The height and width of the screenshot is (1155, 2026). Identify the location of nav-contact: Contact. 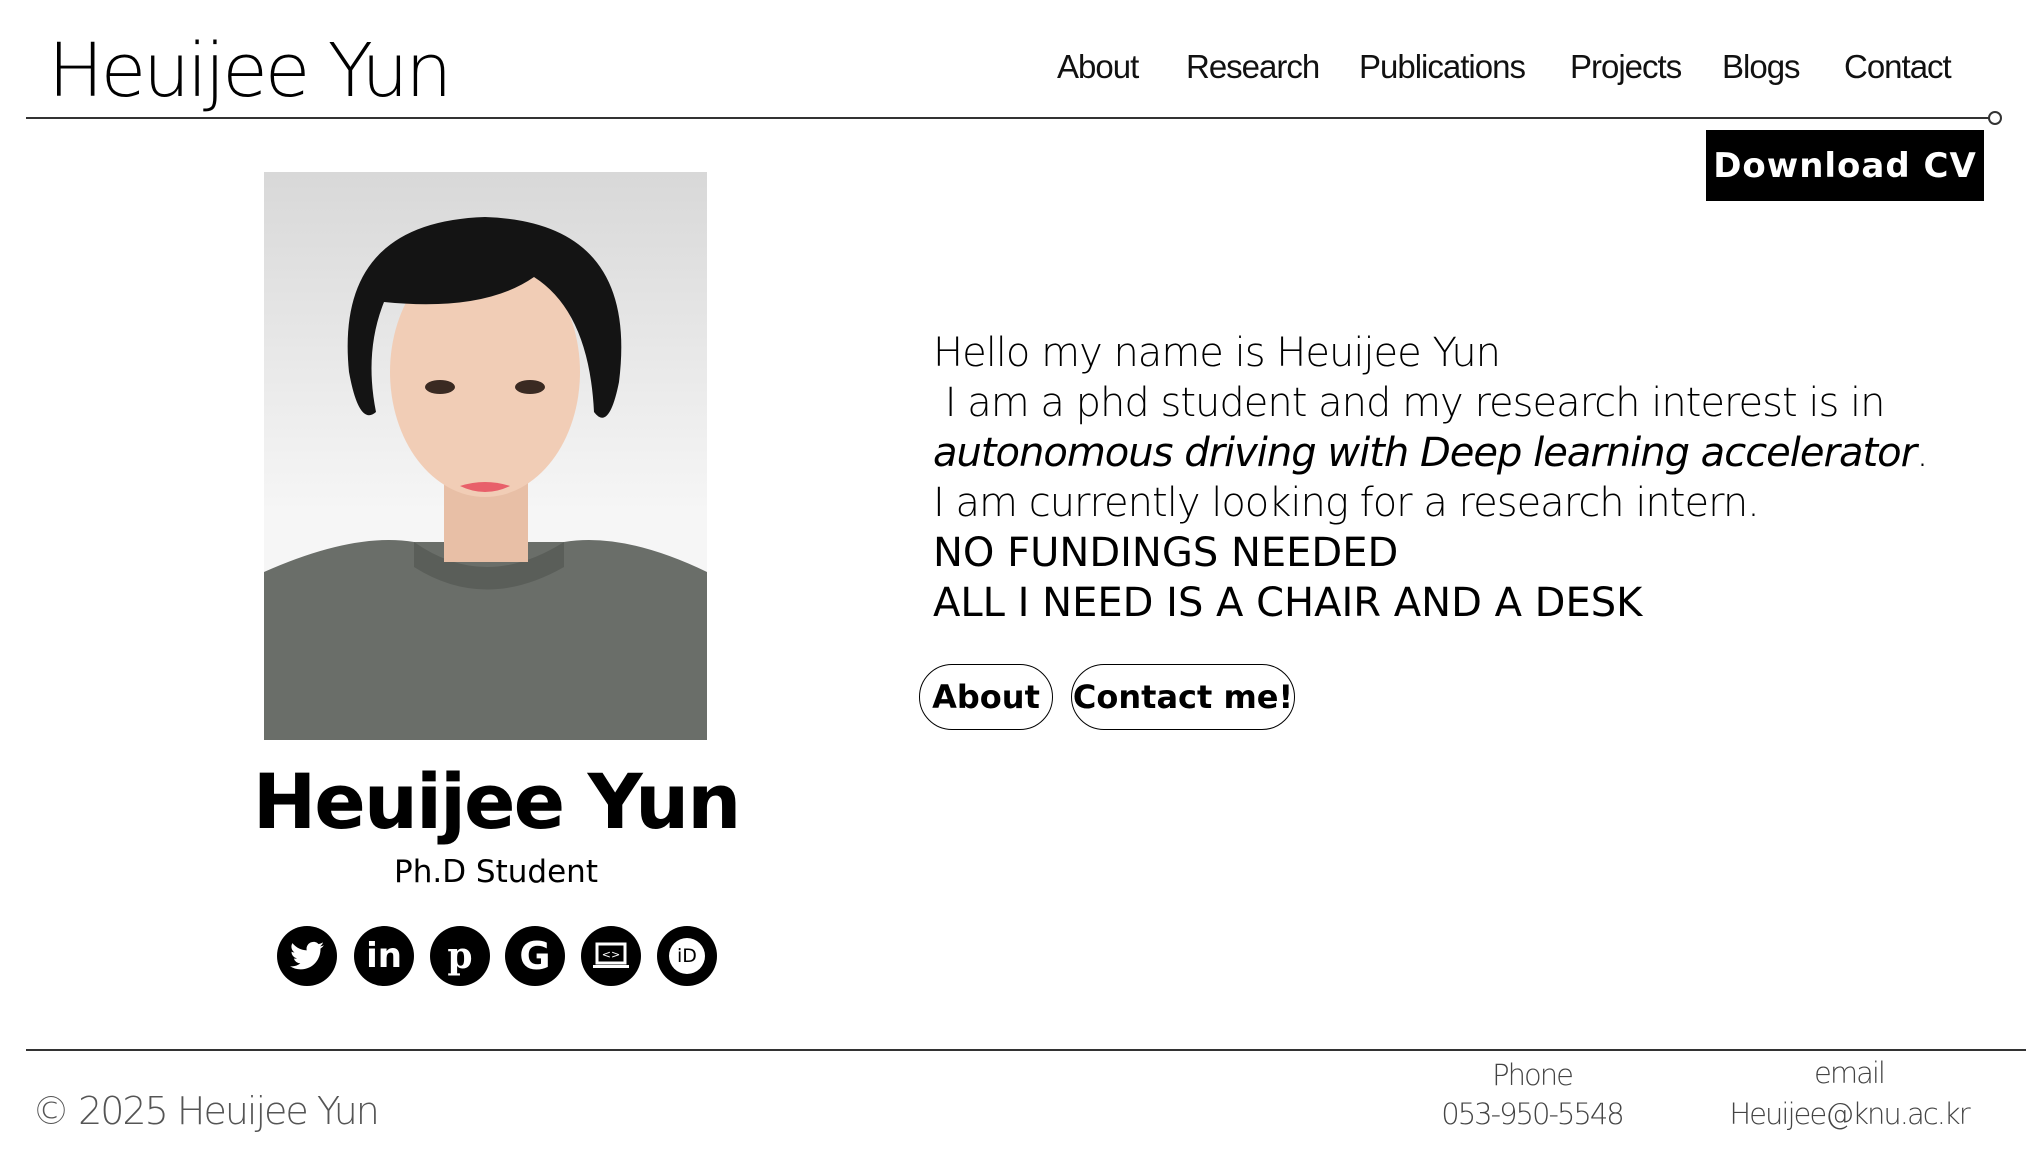
(1898, 67).